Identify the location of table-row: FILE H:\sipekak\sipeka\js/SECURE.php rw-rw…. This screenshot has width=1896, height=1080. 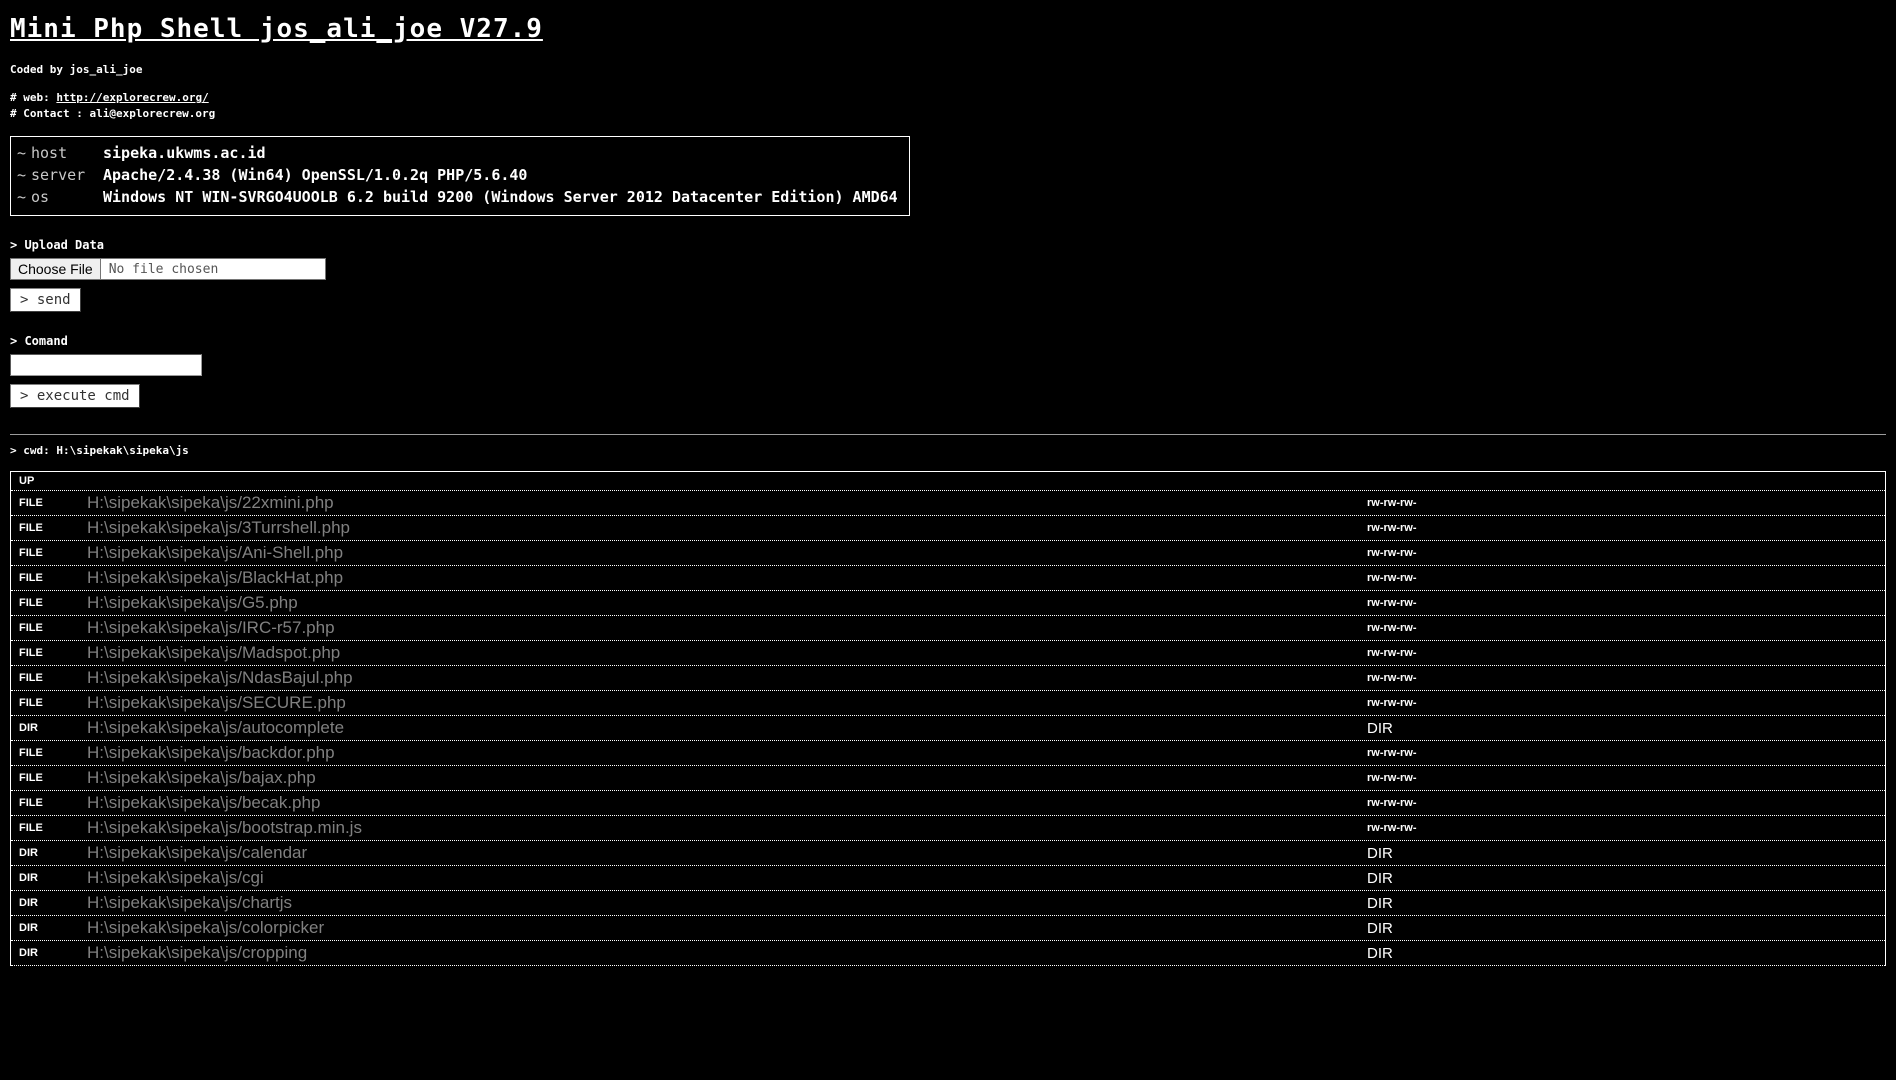
(948, 704).